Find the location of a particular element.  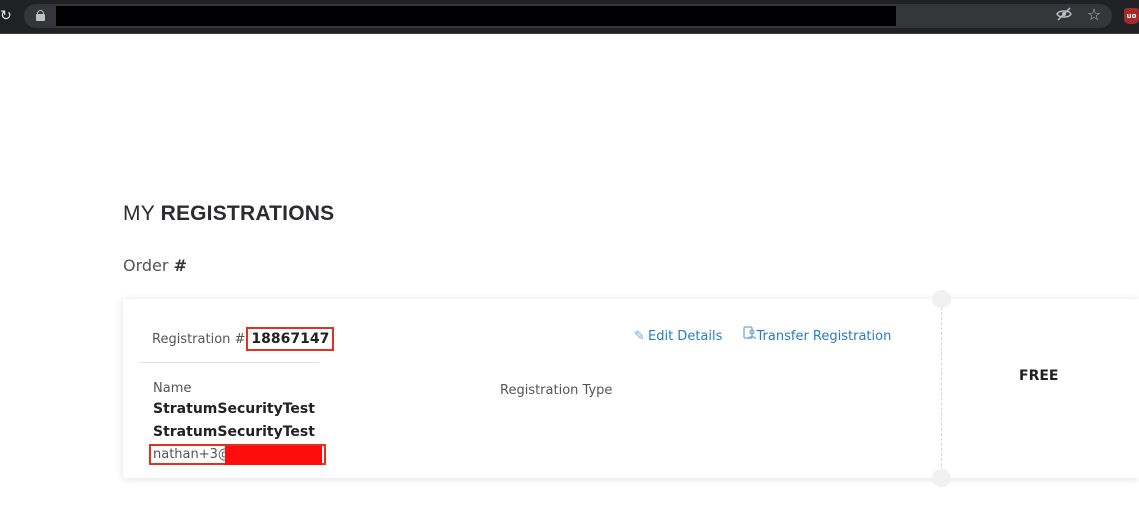

lock-icon is located at coordinates (40, 15).